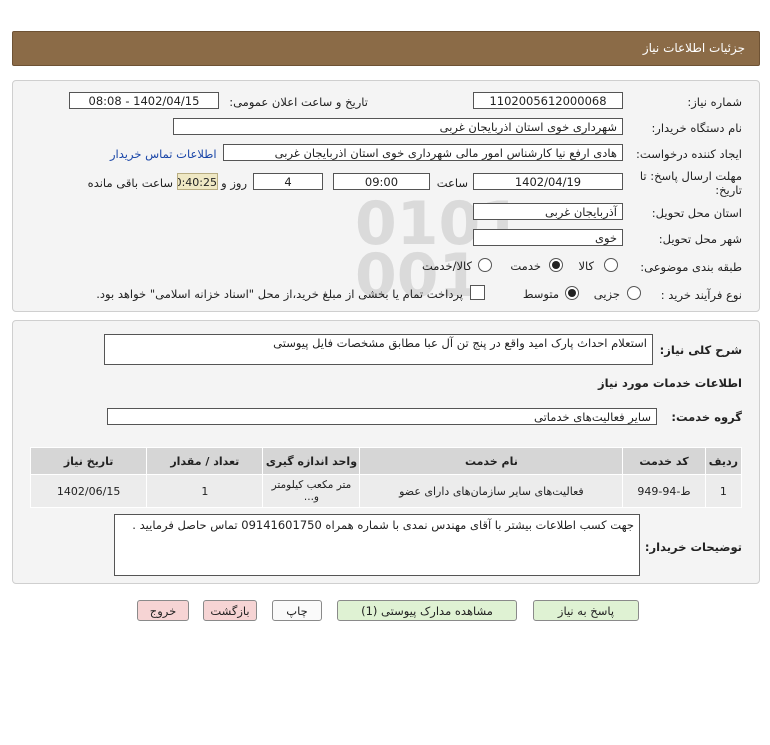 This screenshot has width=770, height=745. Describe the element at coordinates (664, 461) in the screenshot. I see `col-service-code: کد خدمت` at that location.